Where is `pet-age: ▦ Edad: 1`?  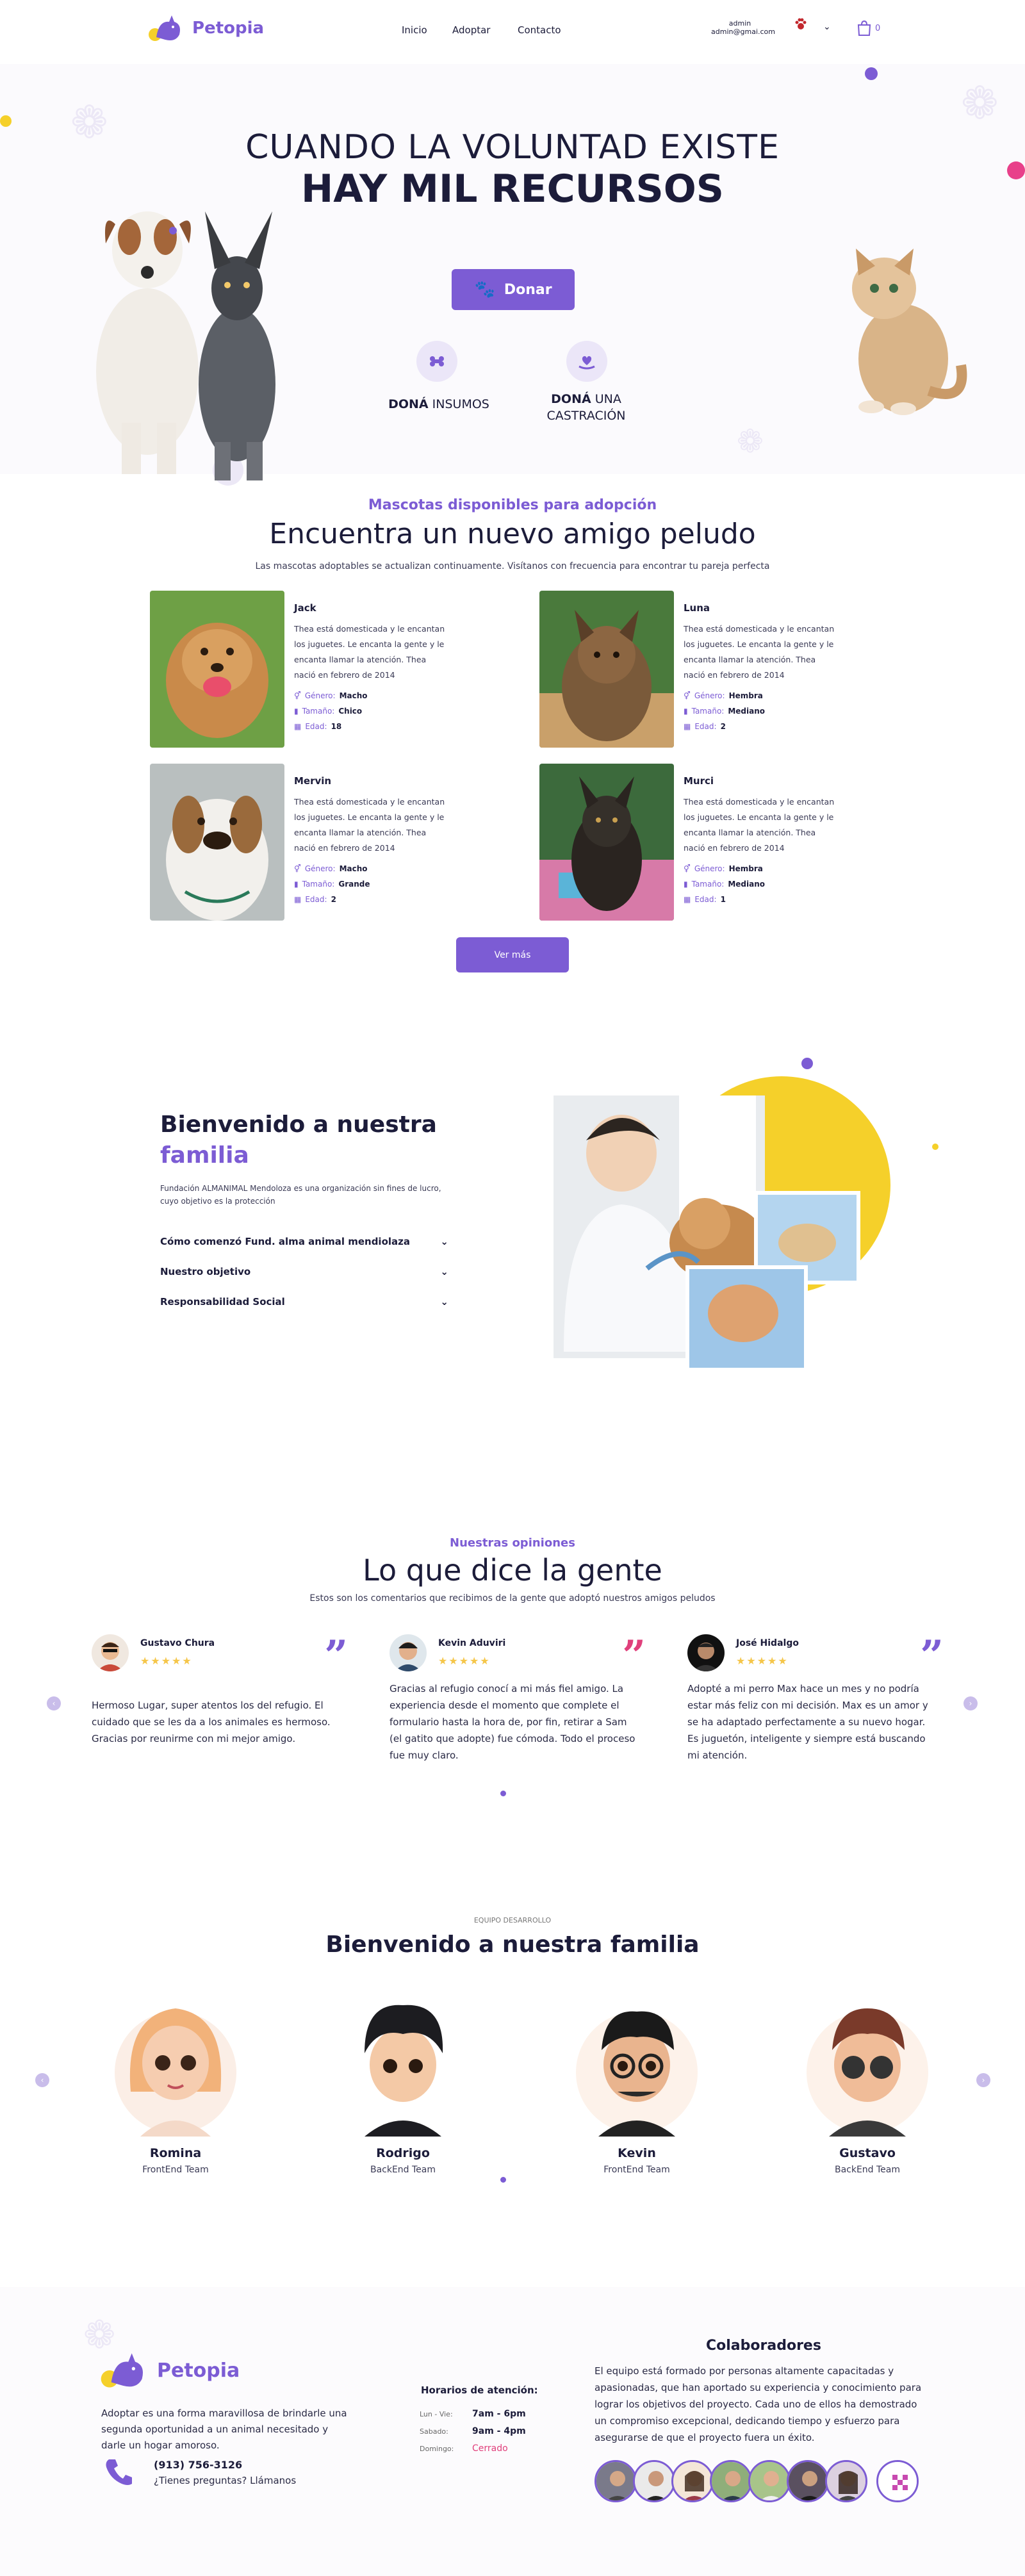
pet-age: ▦ Edad: 1 is located at coordinates (705, 899).